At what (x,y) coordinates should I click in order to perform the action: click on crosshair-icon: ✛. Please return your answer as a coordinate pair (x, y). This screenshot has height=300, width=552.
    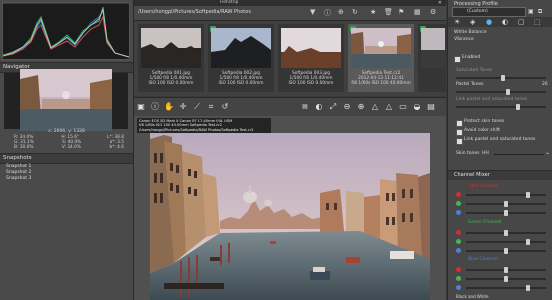
    Looking at the image, I should click on (183, 107).